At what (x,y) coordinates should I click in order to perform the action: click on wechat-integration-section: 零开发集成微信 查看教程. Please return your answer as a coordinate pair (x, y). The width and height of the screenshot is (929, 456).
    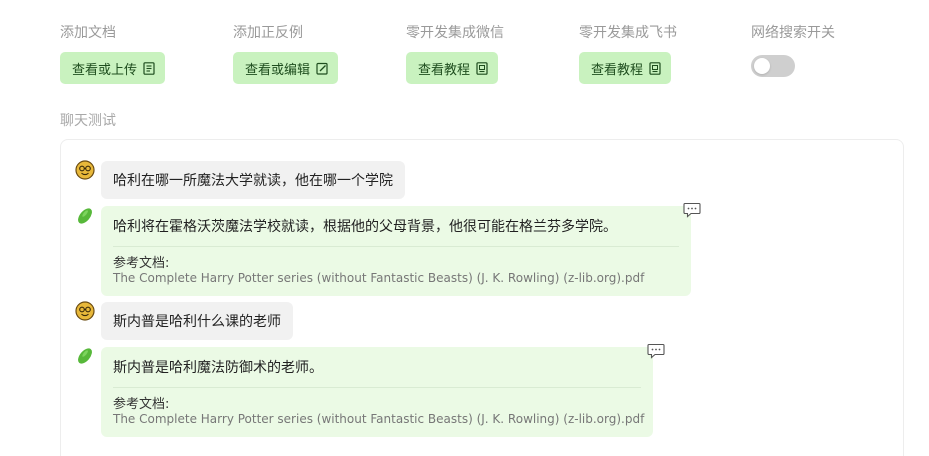
    Looking at the image, I should click on (455, 54).